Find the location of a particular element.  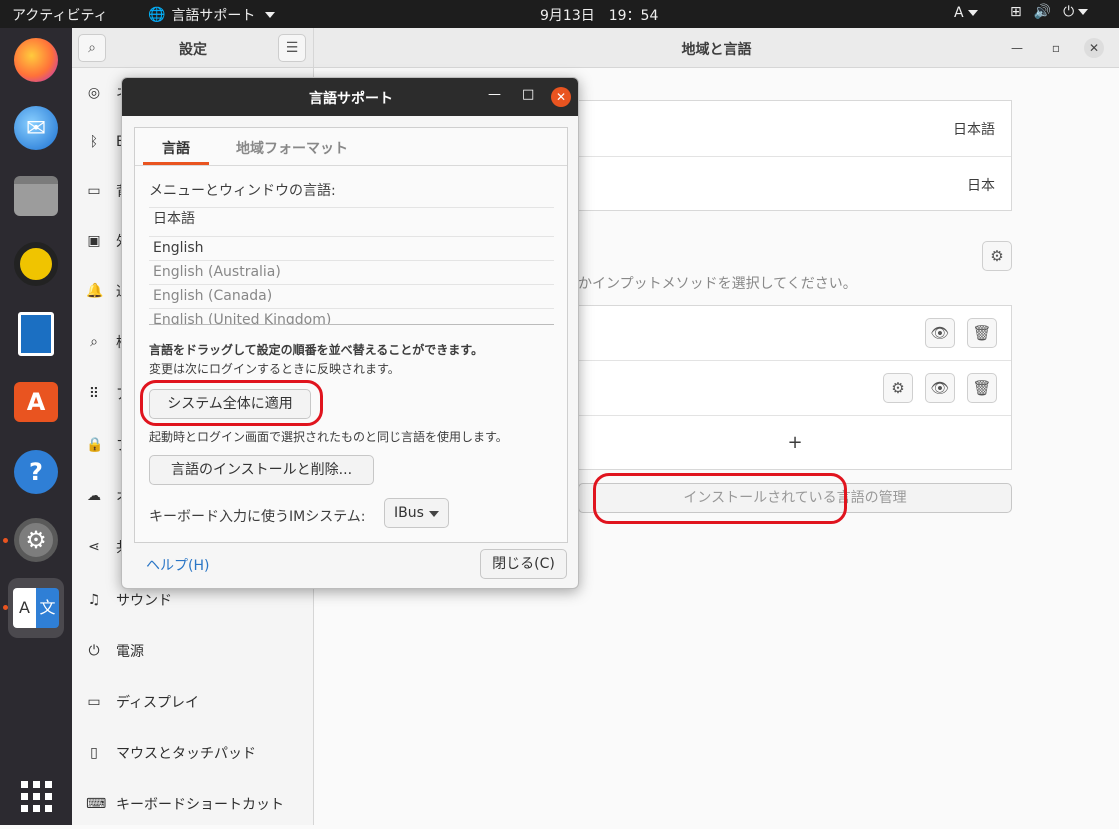

highlight-annotation is located at coordinates (231, 403).